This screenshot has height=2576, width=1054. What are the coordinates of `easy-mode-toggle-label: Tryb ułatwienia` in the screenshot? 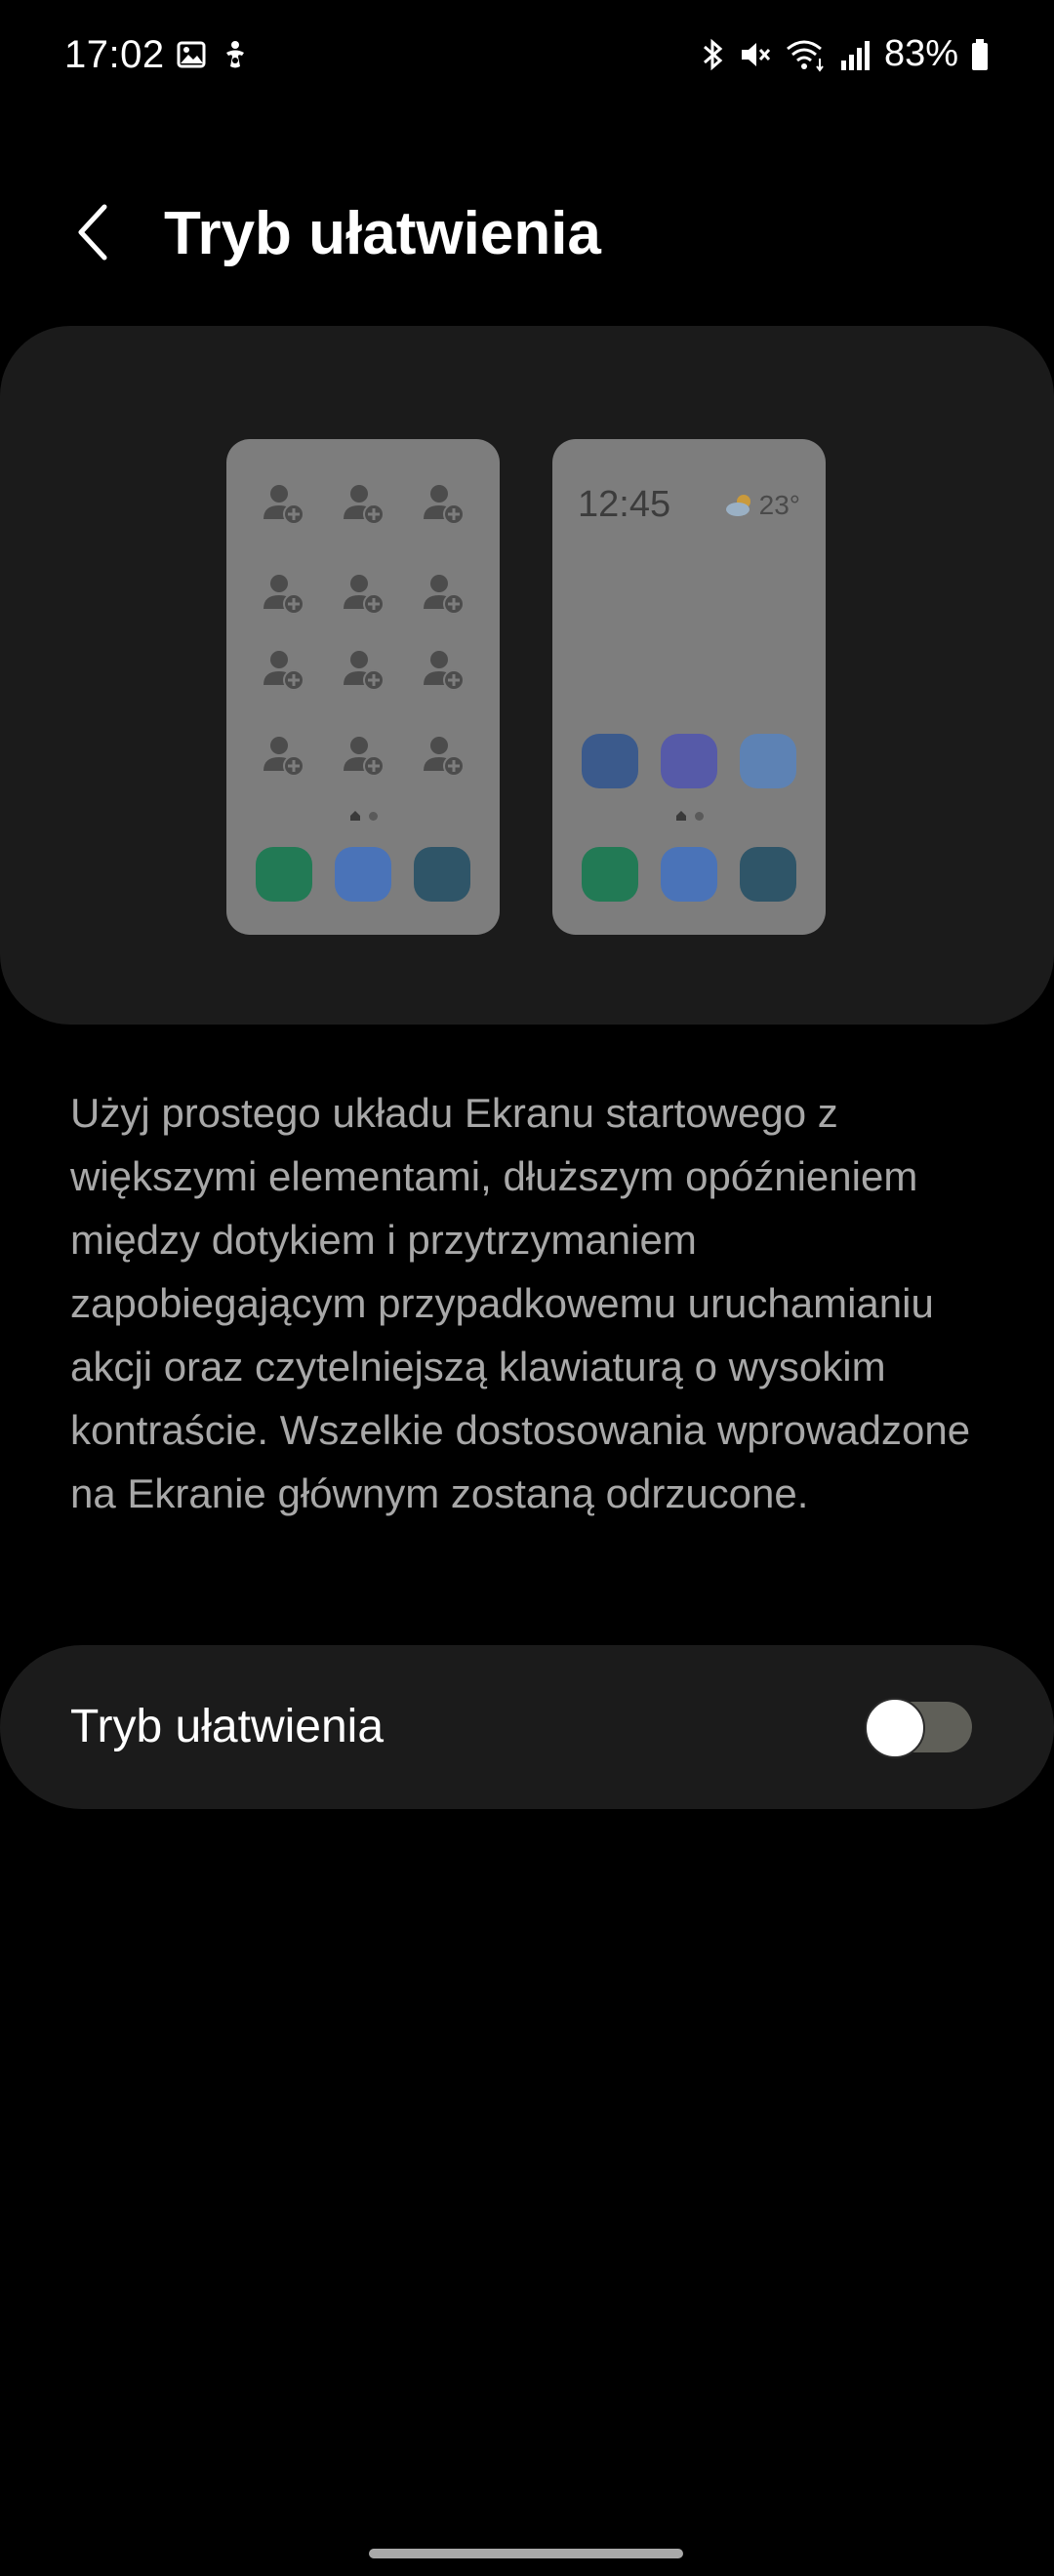 It's located at (228, 1726).